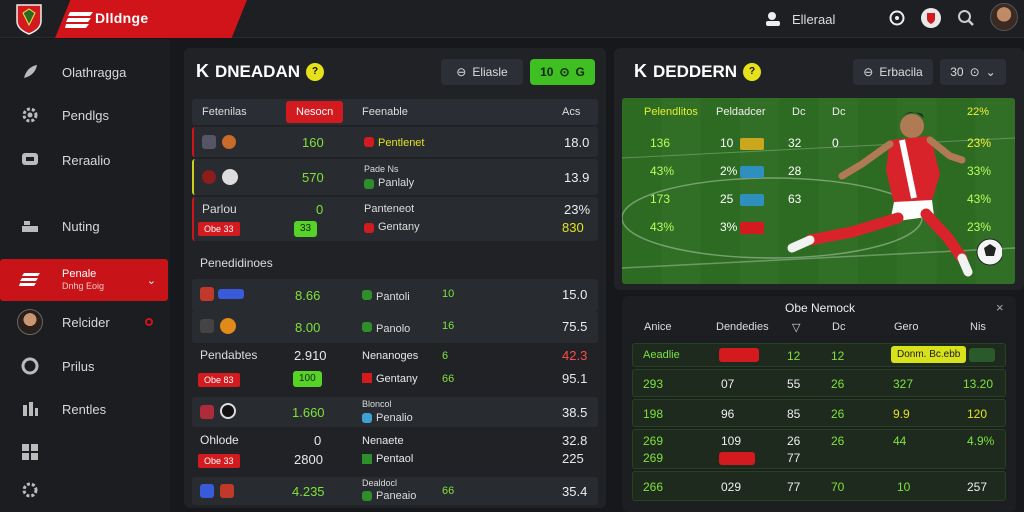 The width and height of the screenshot is (1024, 512). Describe the element at coordinates (151, 19) in the screenshot. I see `brand-banner: Dlldnge` at that location.